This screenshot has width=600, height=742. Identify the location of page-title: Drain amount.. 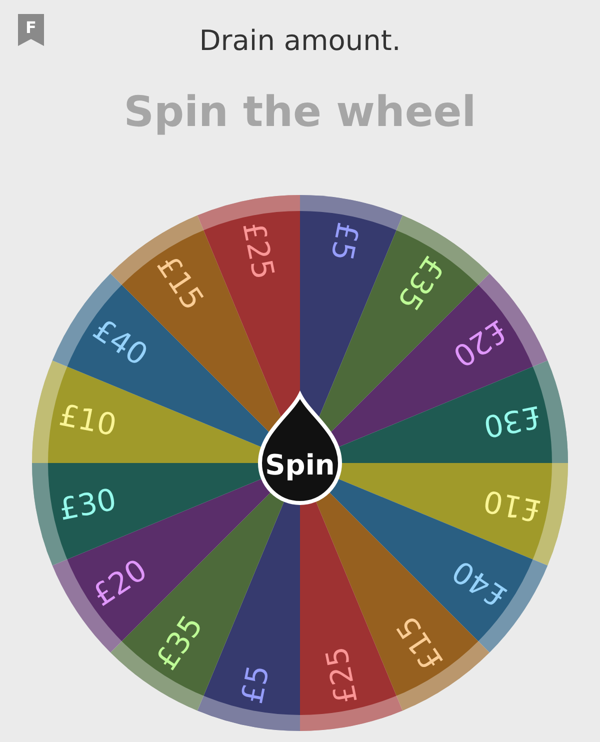
(300, 41).